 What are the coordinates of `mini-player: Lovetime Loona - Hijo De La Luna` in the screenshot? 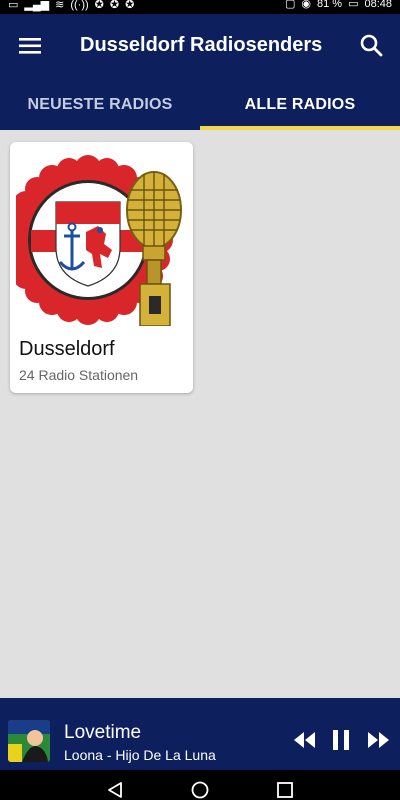 It's located at (200, 734).